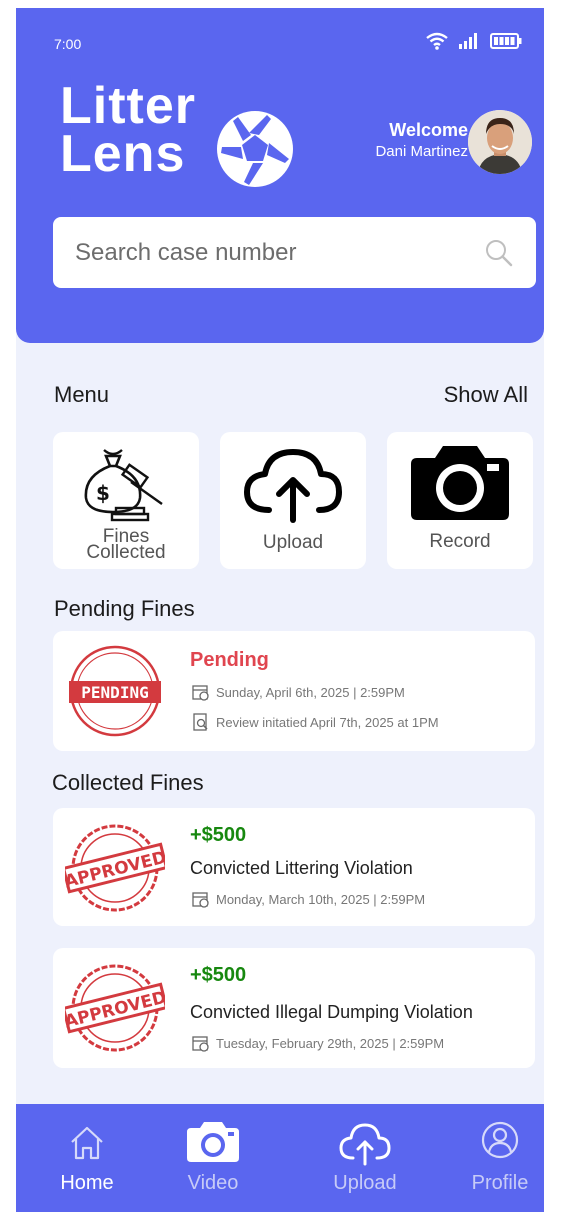  Describe the element at coordinates (486, 395) in the screenshot. I see `show-all-link: Show All` at that location.